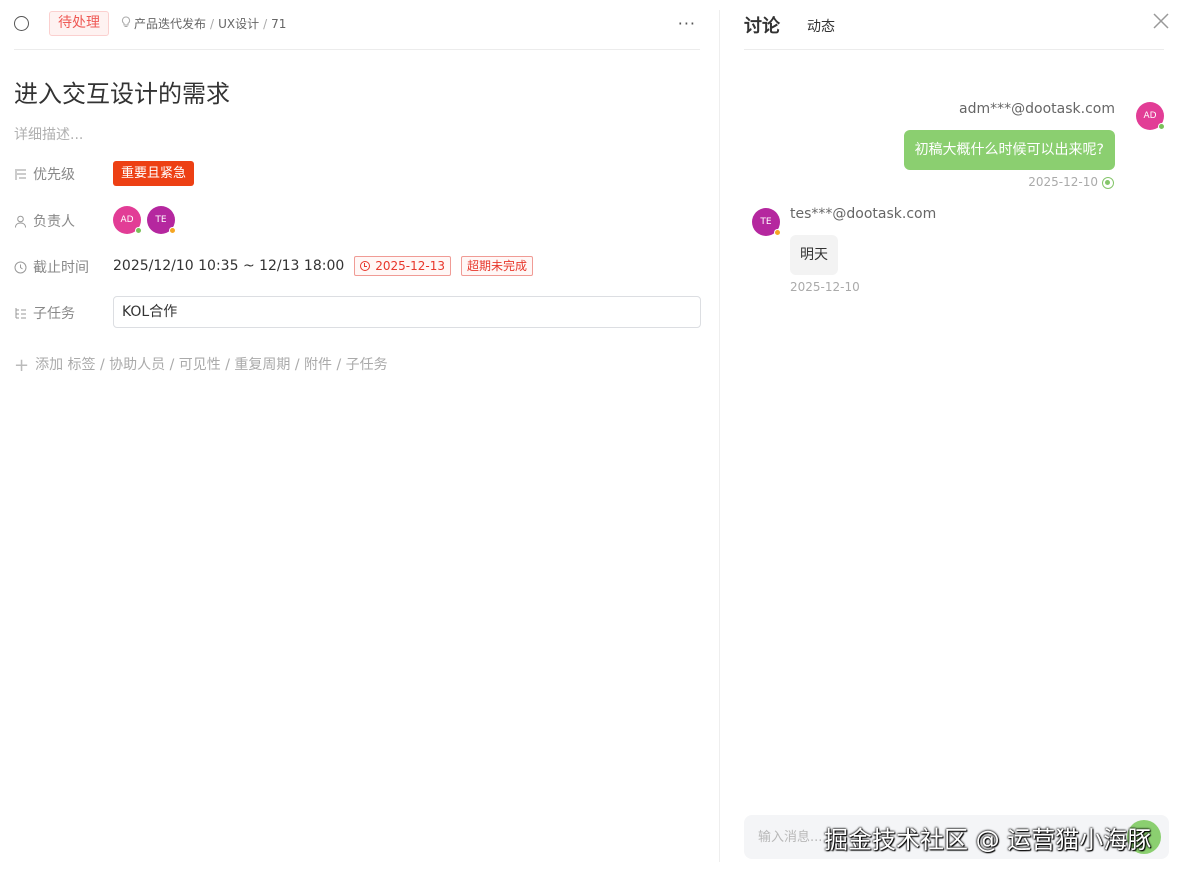 Image resolution: width=1183 pixels, height=872 pixels. What do you see at coordinates (814, 255) in the screenshot?
I see `message-bubble: 明天` at bounding box center [814, 255].